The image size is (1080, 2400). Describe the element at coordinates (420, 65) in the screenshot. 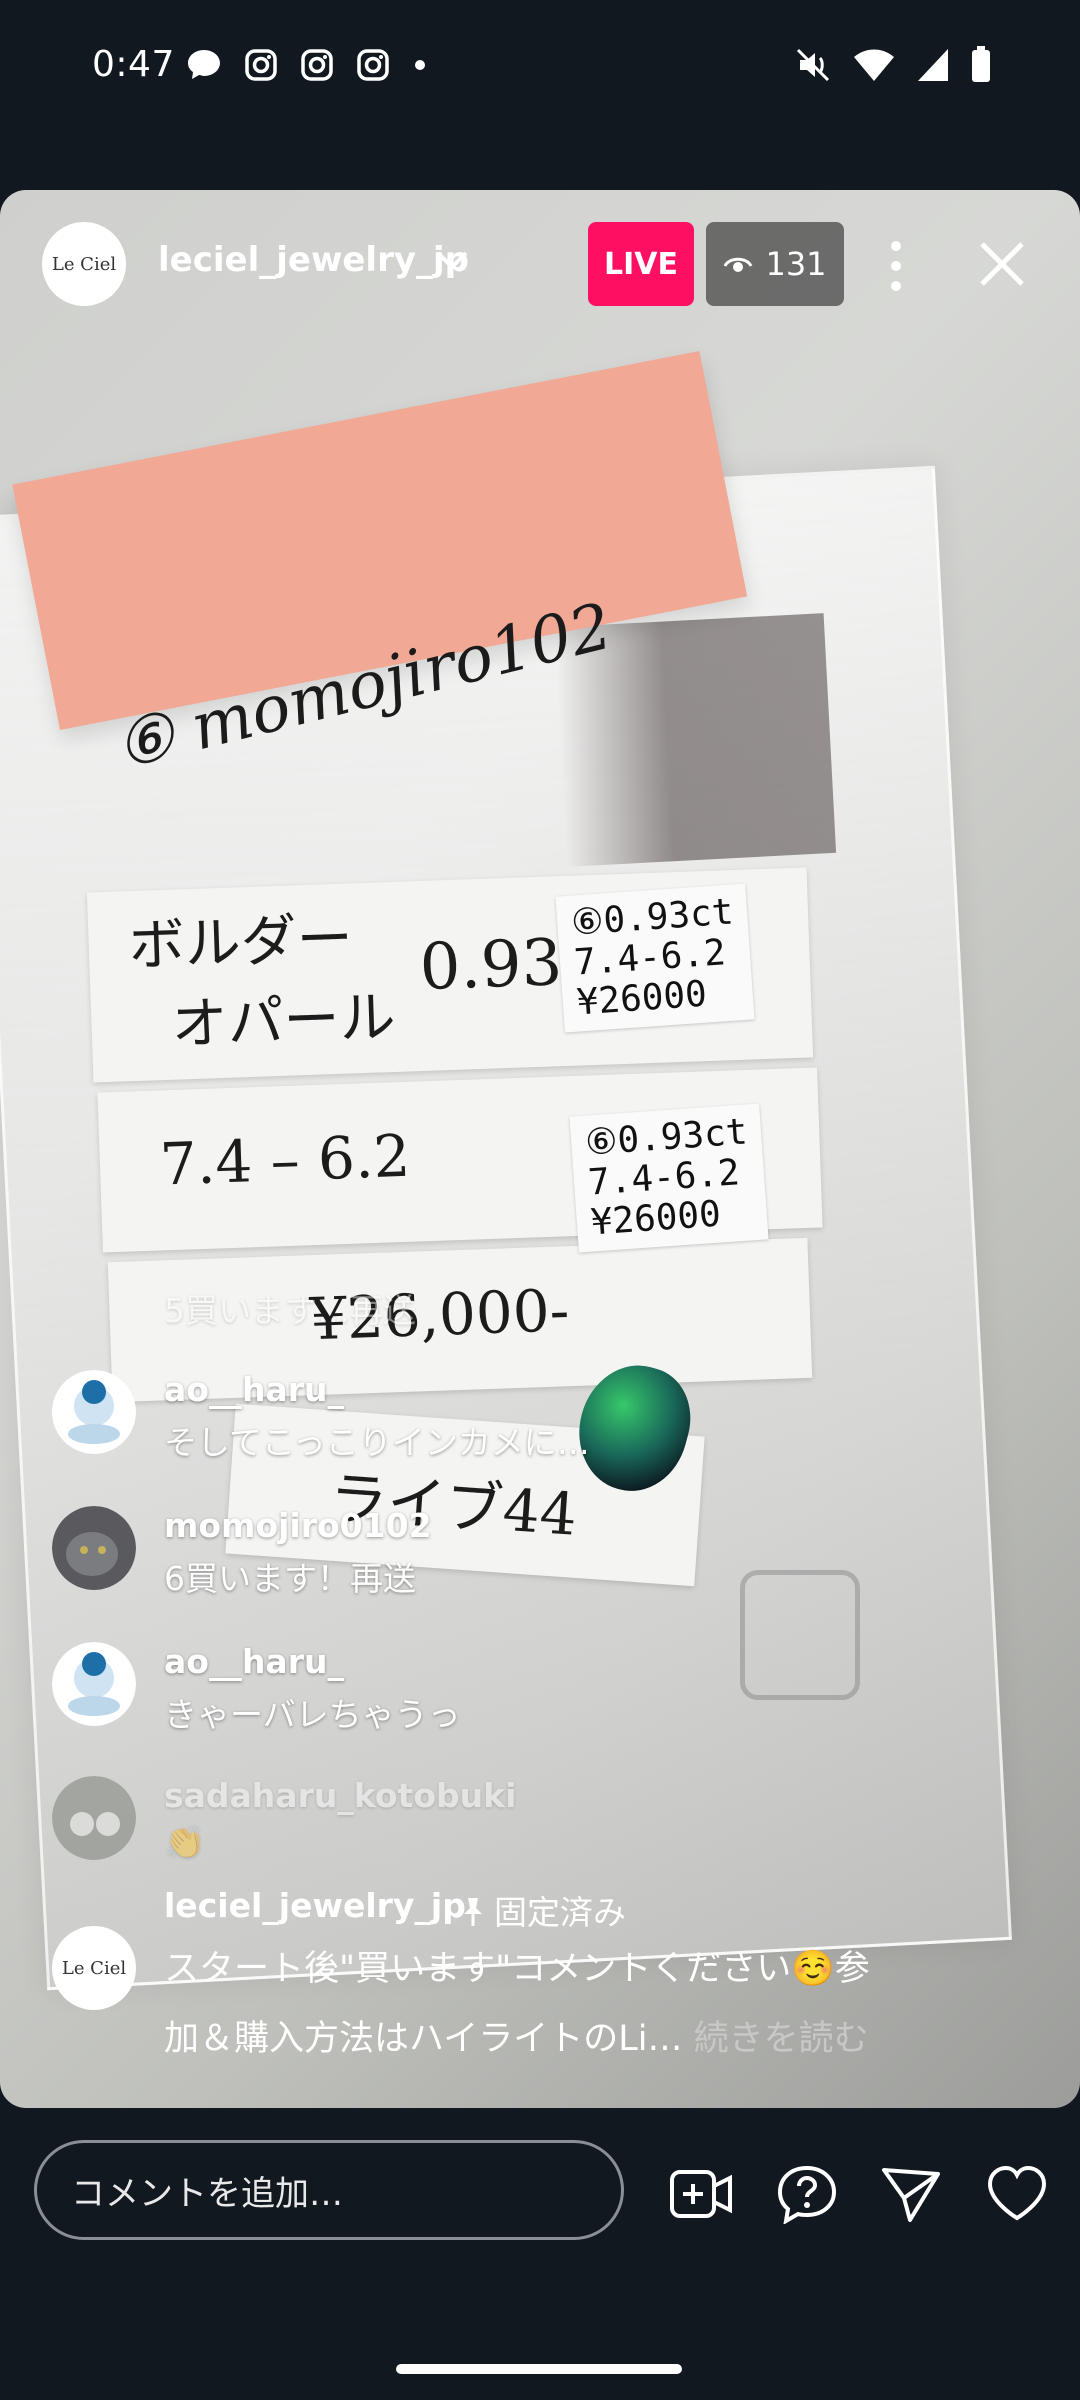

I see `dot-icon` at that location.